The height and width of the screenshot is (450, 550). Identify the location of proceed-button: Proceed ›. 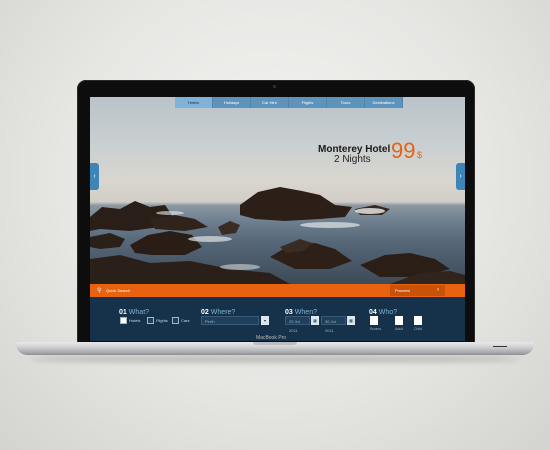
(417, 290).